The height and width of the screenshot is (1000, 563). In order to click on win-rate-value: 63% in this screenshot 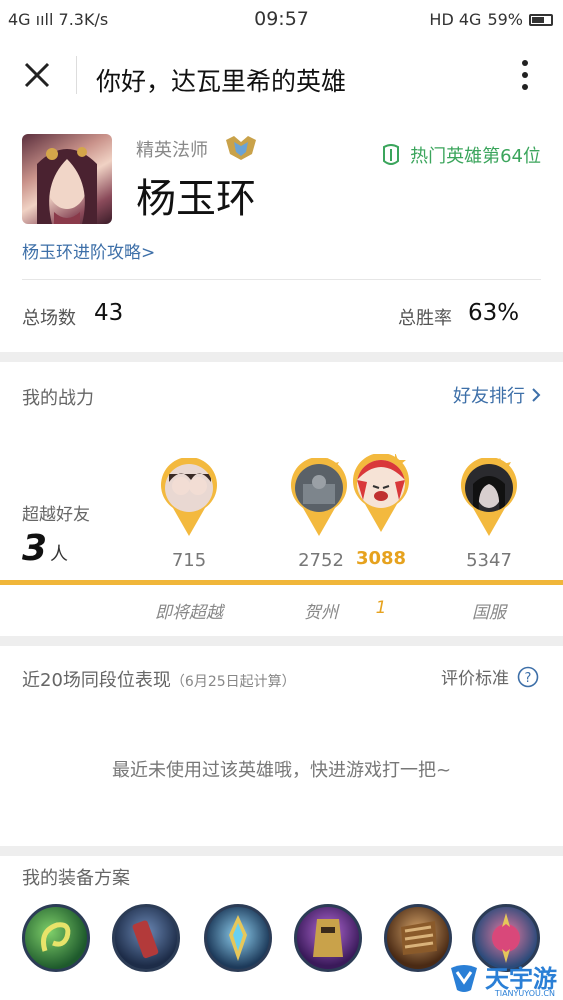, I will do `click(494, 313)`.